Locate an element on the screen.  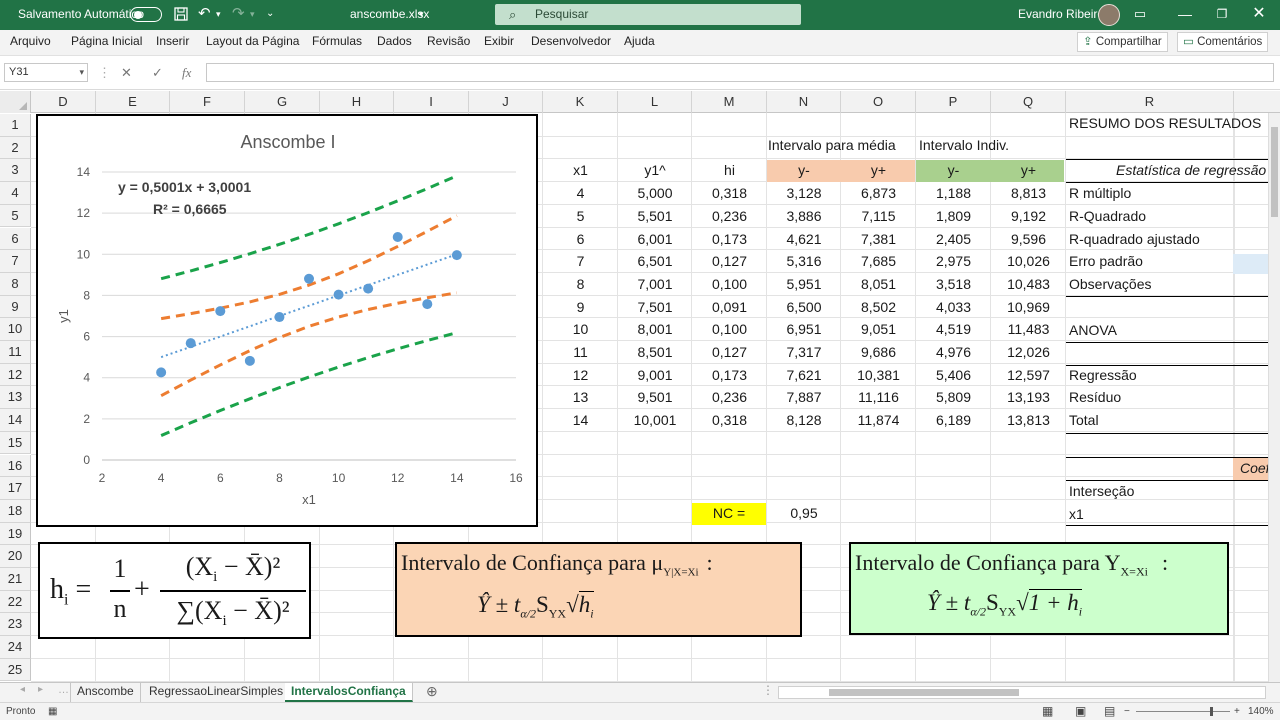
menu-layout: Layout da Página is located at coordinates (252, 41).